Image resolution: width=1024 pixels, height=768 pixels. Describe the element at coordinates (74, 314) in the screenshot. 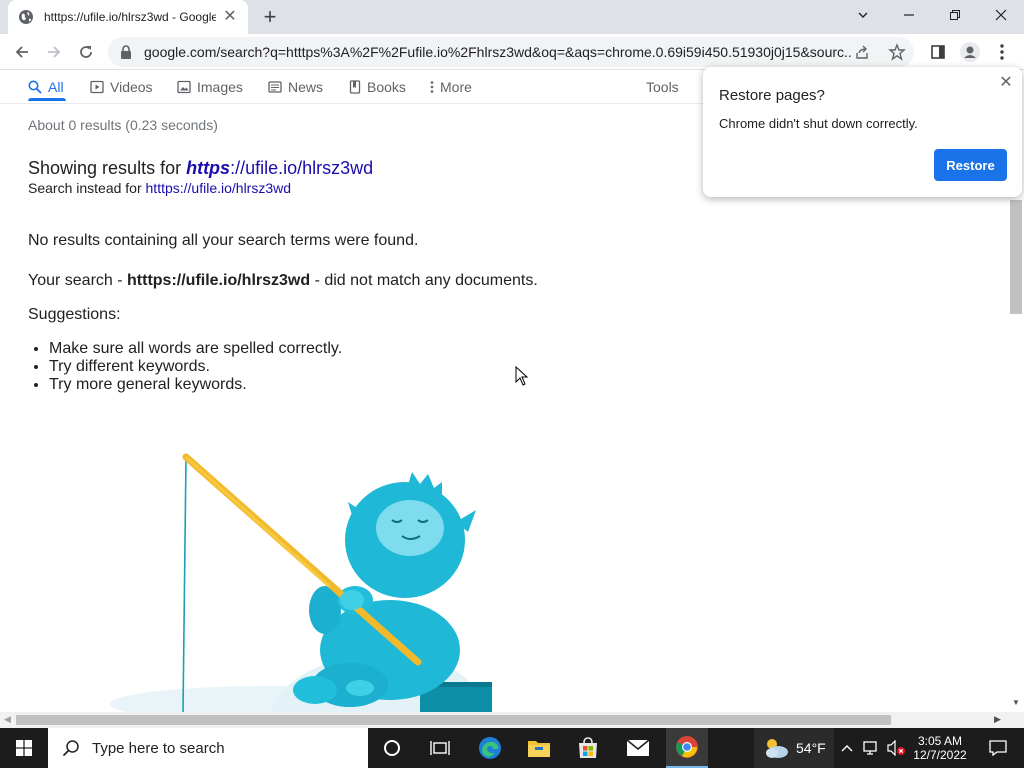

I see `suggestions-title: Suggestions:` at that location.